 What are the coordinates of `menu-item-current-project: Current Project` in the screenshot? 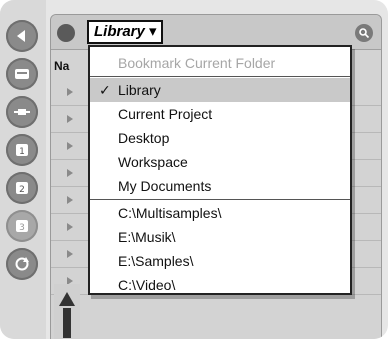 It's located at (220, 114).